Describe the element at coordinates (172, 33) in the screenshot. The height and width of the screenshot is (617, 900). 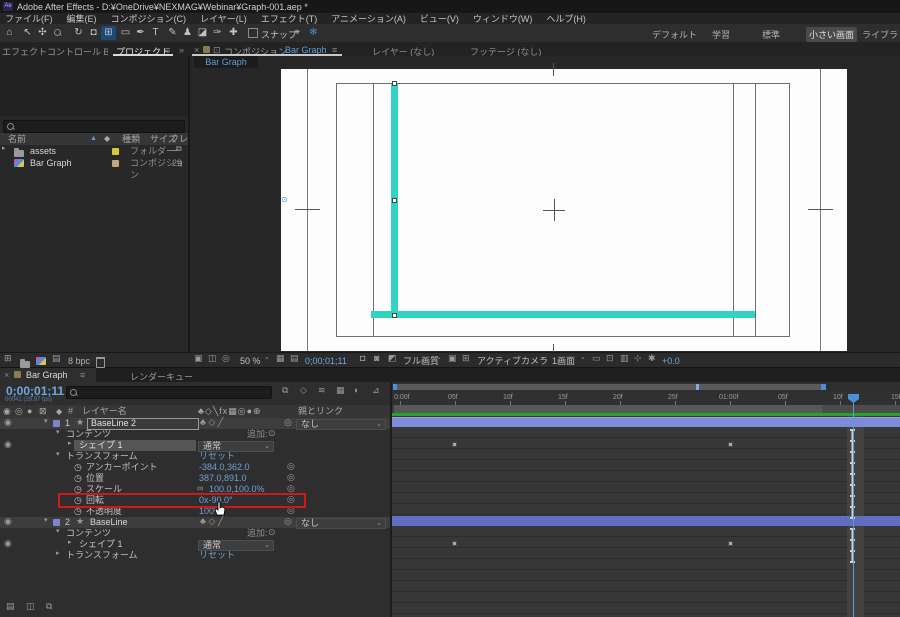
I see `brush-tool-icon: ✎` at that location.